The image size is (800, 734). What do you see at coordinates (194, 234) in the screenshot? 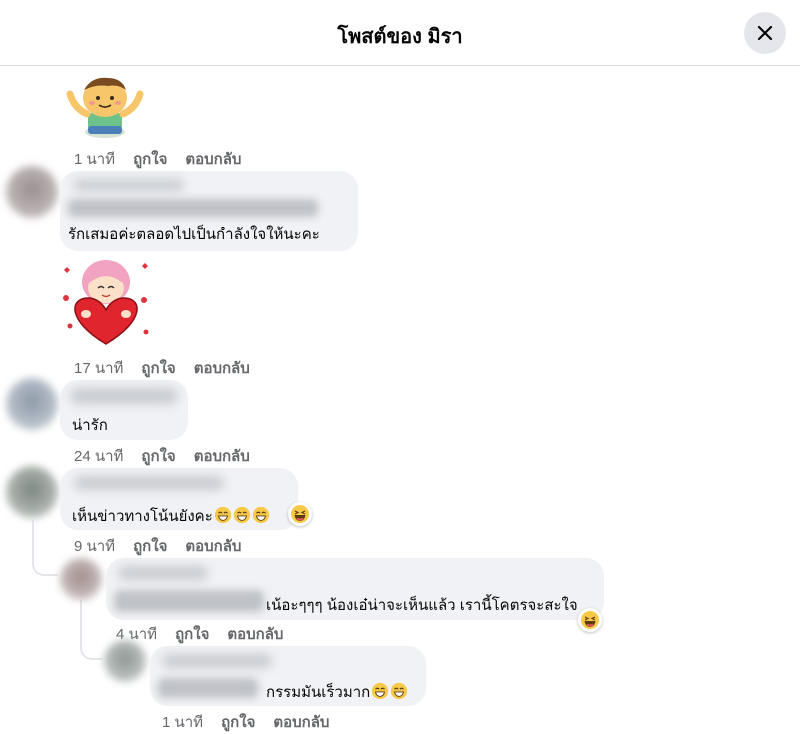
I see `comment-text: รักเสมอค่ะตลอดไปเป็นกำลังใจให้นะคะ` at bounding box center [194, 234].